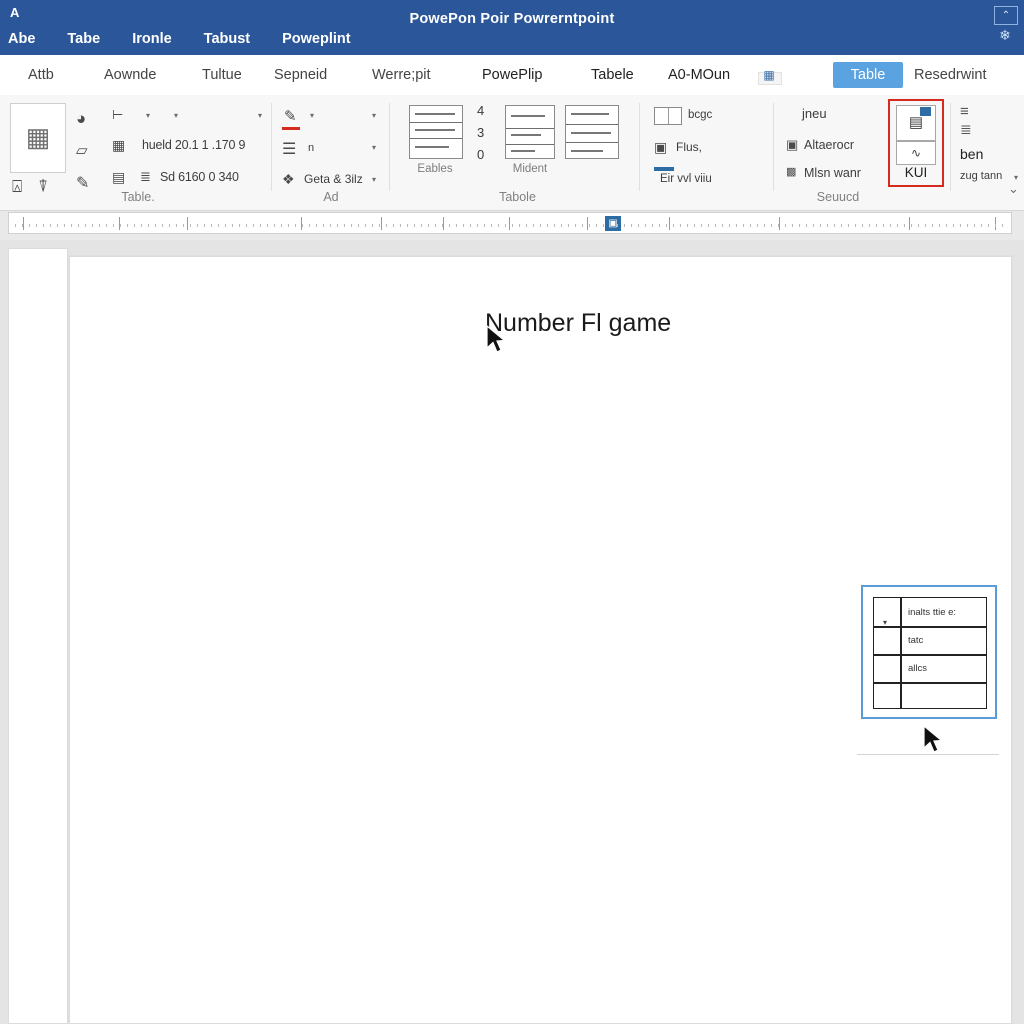 This screenshot has width=1024, height=1024. Describe the element at coordinates (791, 171) in the screenshot. I see `merge-icon: ▩` at that location.